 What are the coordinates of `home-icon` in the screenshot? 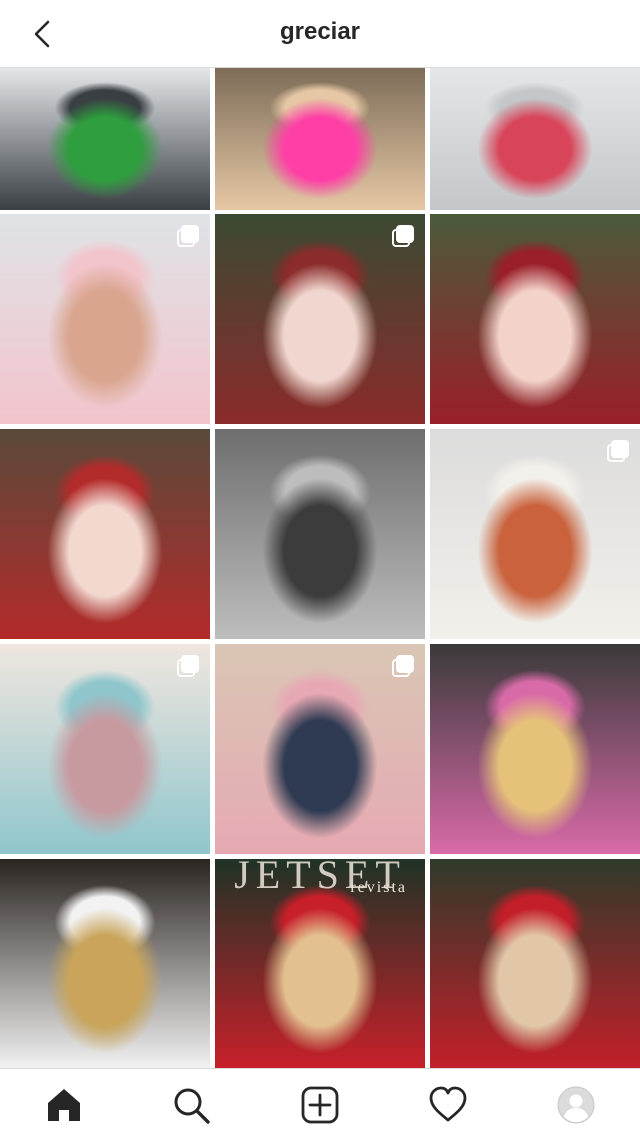 It's located at (64, 1105).